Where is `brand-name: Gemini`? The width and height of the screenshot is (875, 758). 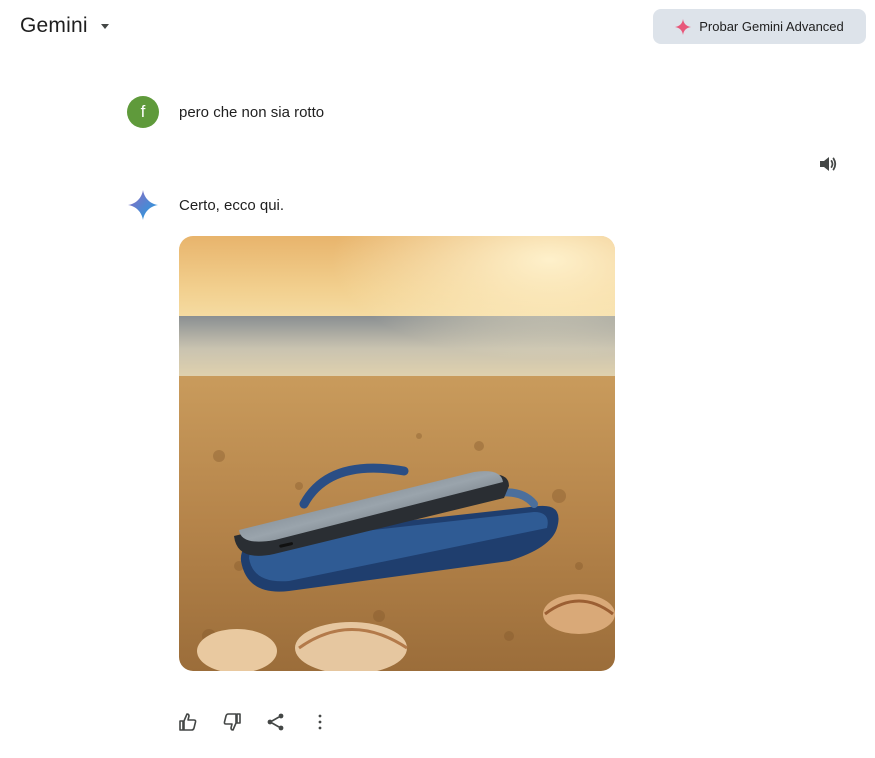
brand-name: Gemini is located at coordinates (54, 25).